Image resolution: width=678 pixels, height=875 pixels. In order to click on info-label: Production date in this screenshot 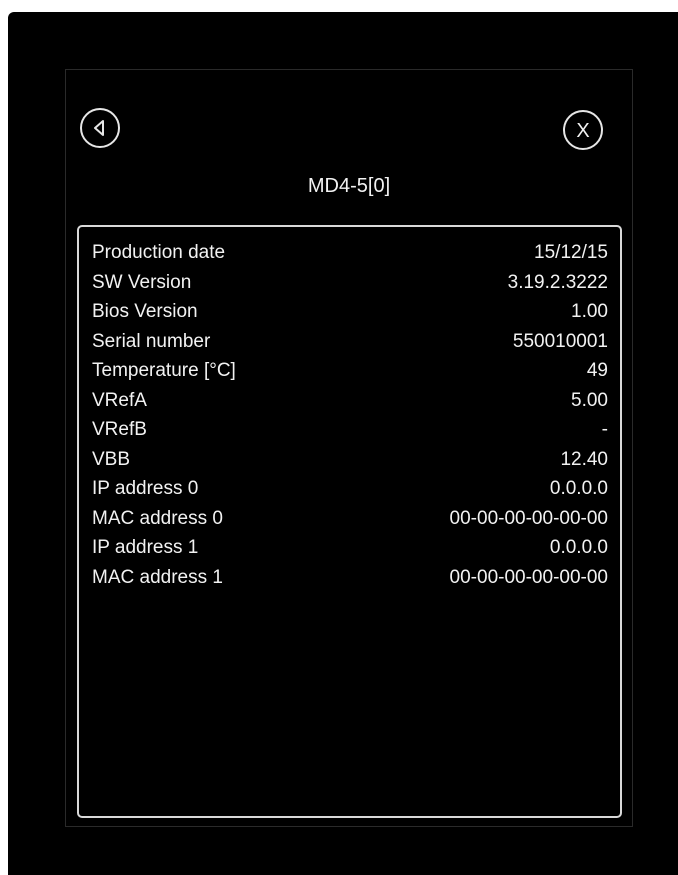, I will do `click(159, 252)`.